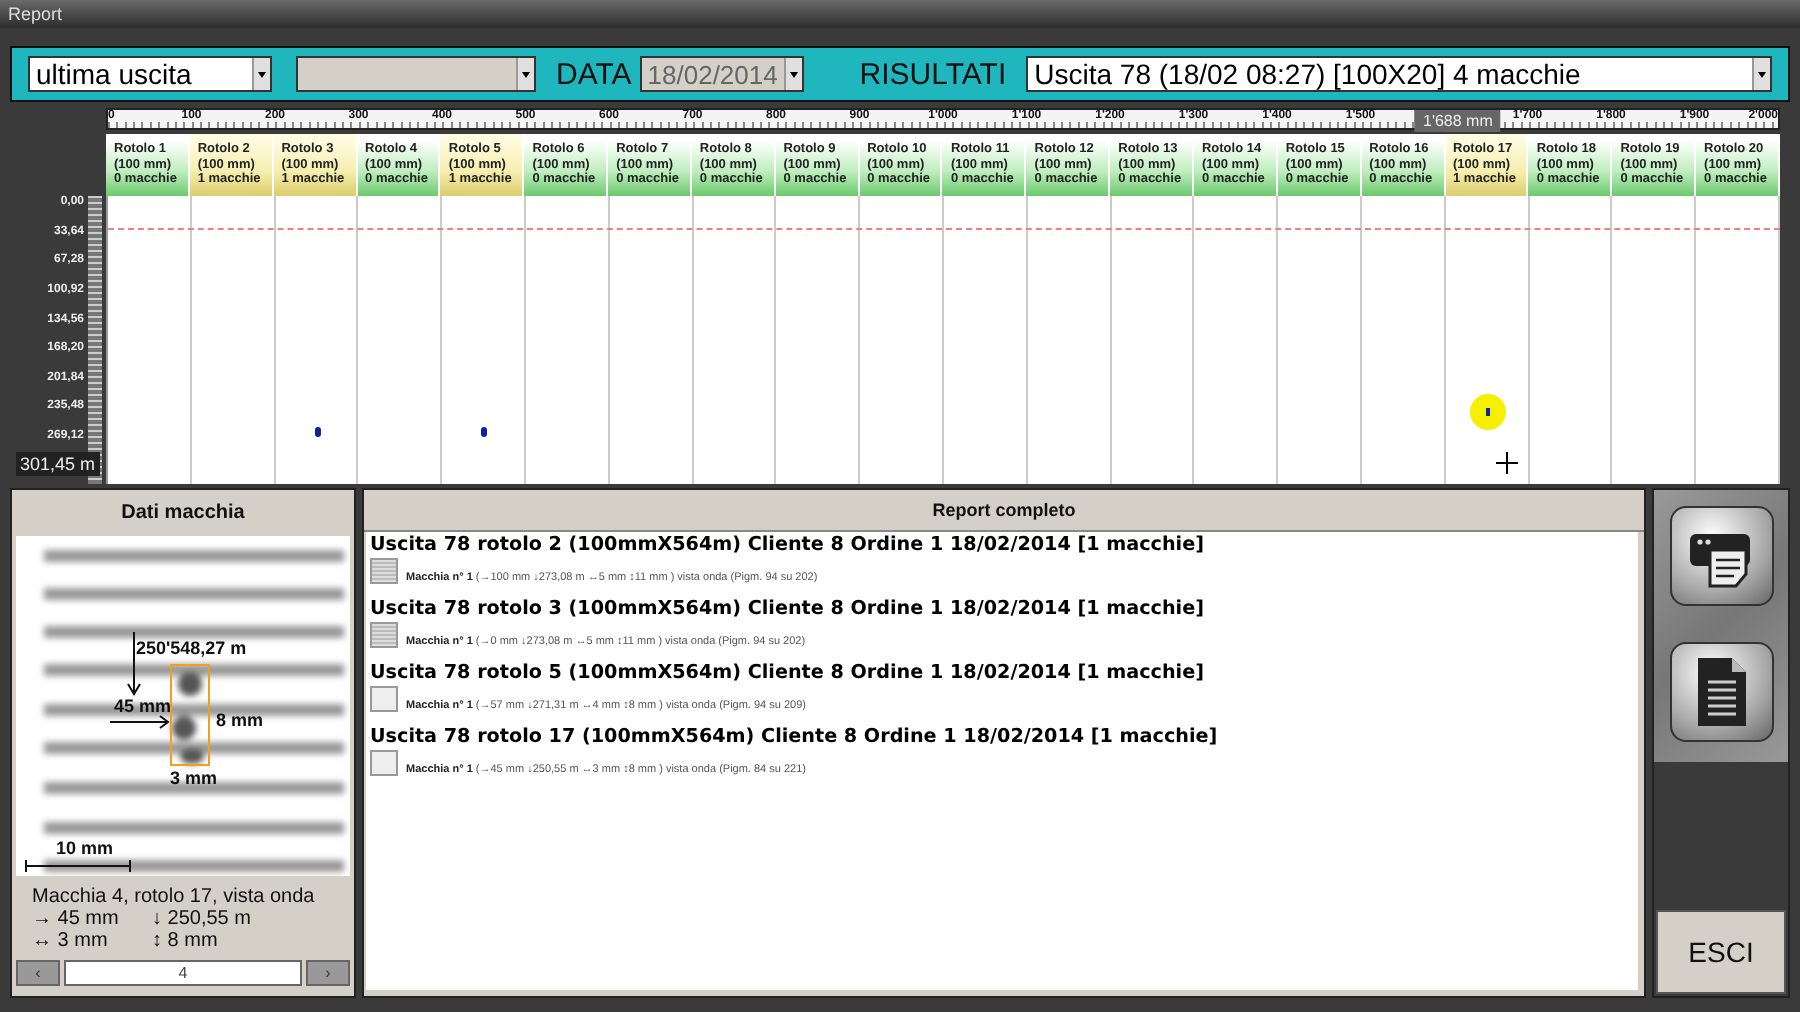 The image size is (1800, 1012). What do you see at coordinates (186, 941) in the screenshot?
I see `height-value: ↕ 8 mm` at bounding box center [186, 941].